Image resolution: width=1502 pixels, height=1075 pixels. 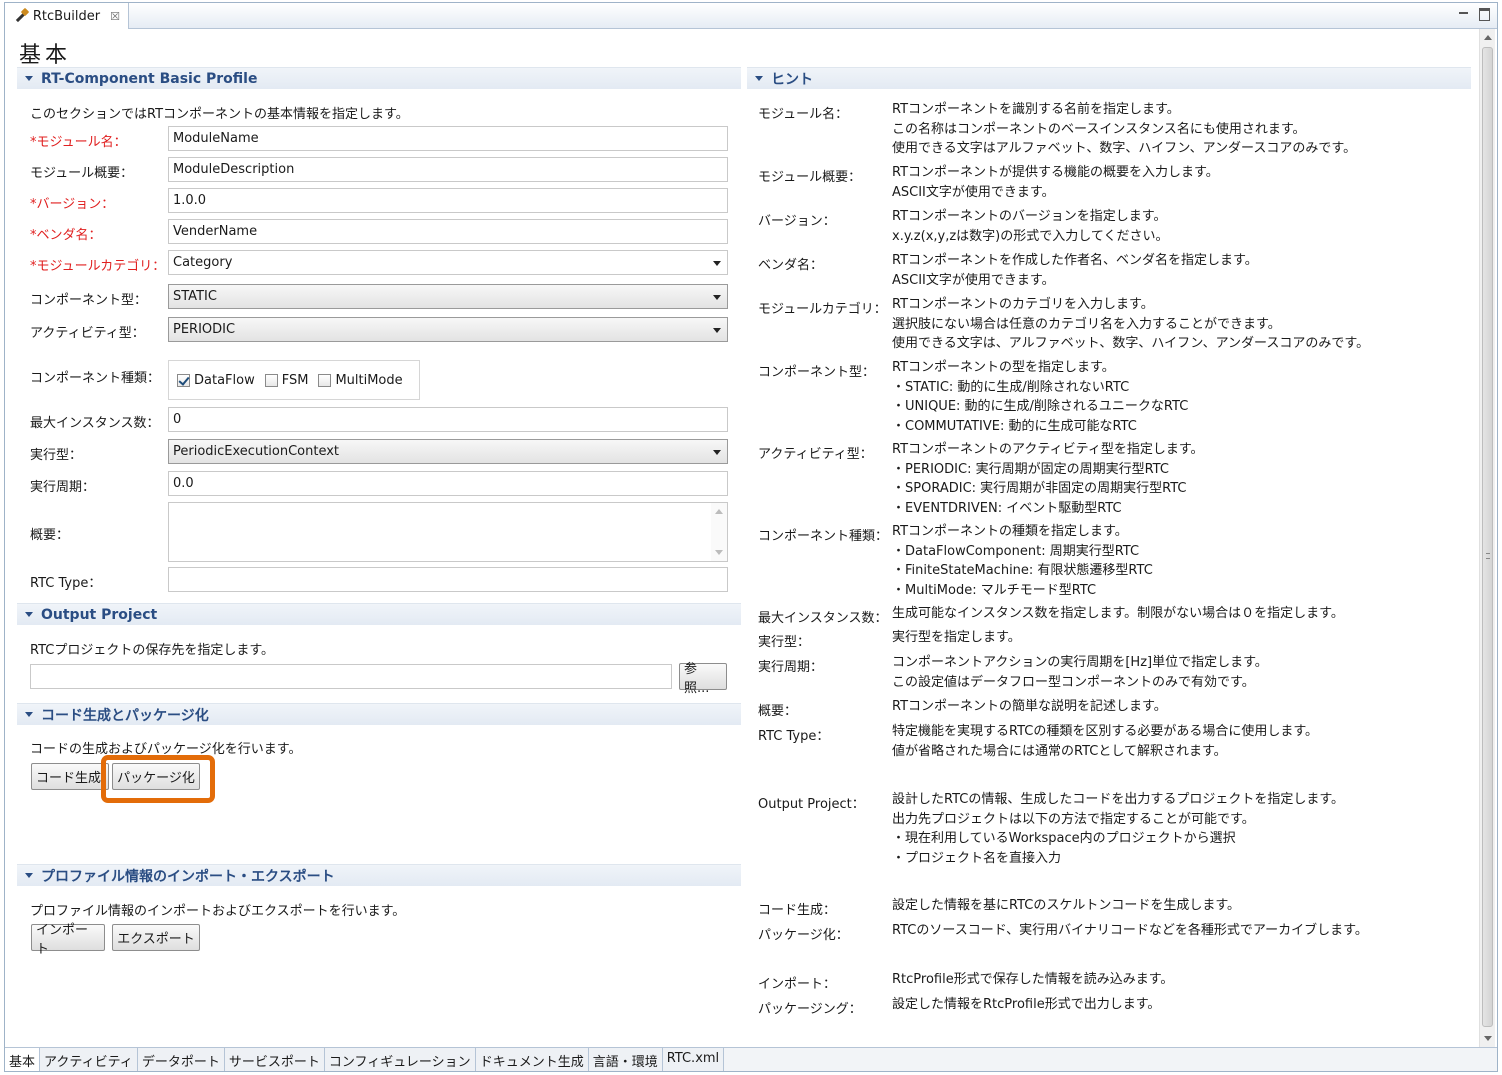 What do you see at coordinates (448, 262) in the screenshot?
I see `category-combo: Category` at bounding box center [448, 262].